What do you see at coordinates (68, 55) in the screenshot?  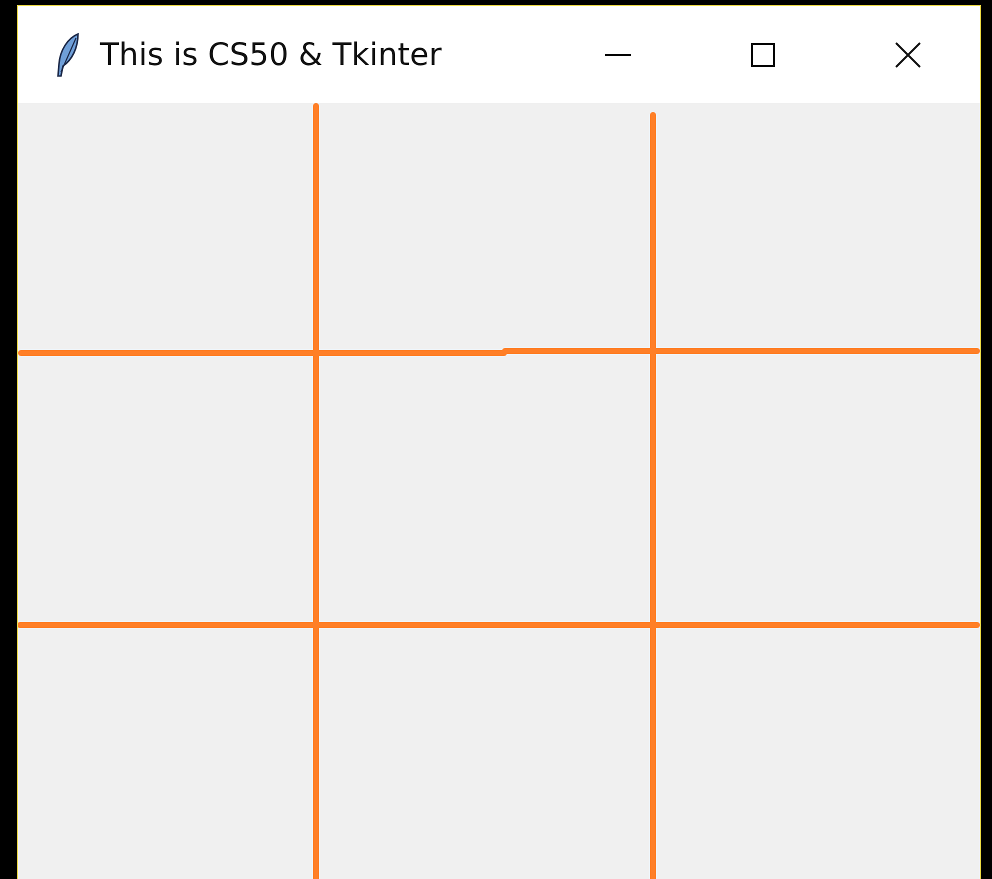 I see `feather-icon` at bounding box center [68, 55].